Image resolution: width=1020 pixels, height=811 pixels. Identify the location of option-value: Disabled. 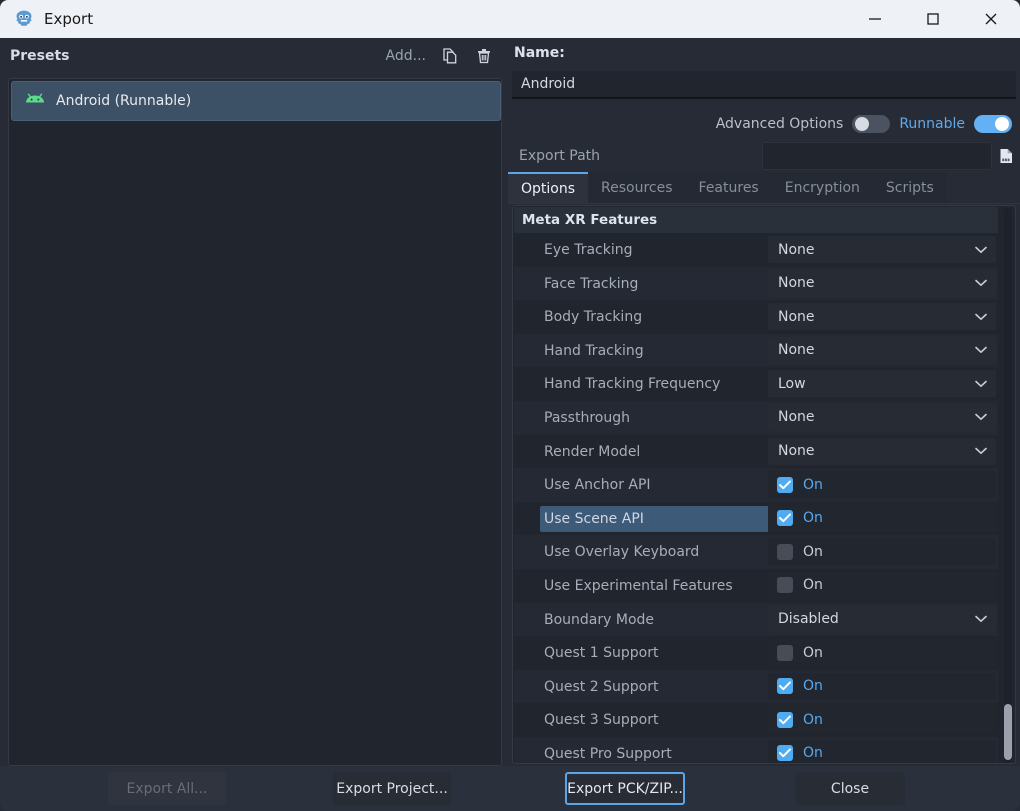
(882, 619).